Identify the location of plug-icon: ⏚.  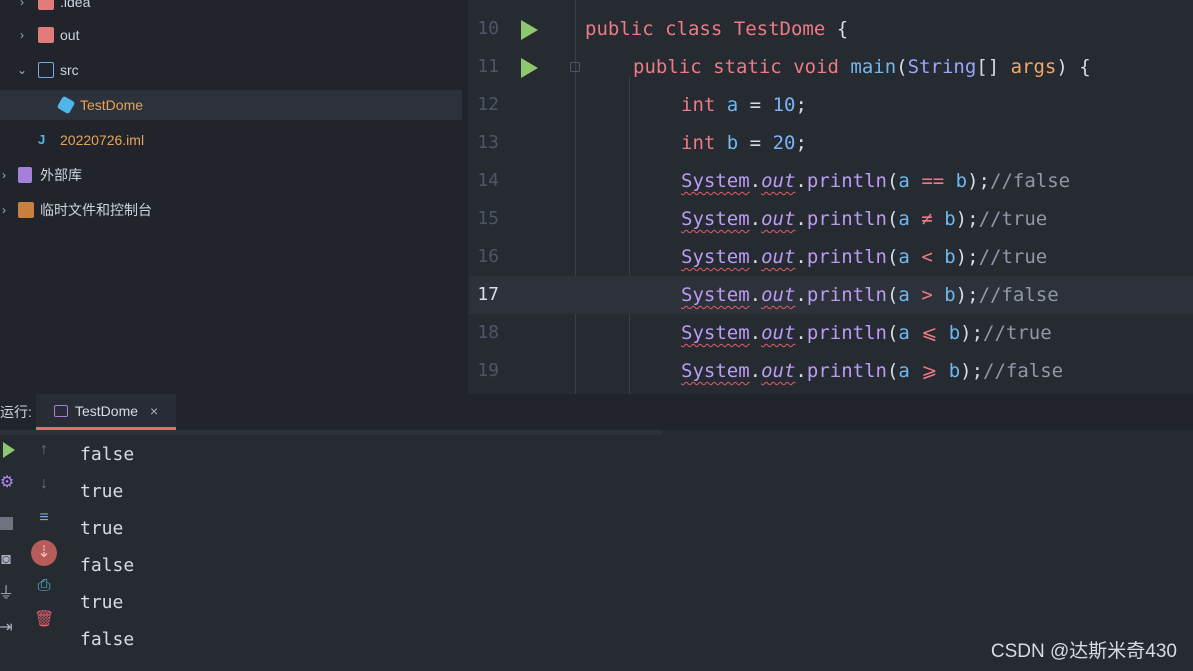
(8, 594).